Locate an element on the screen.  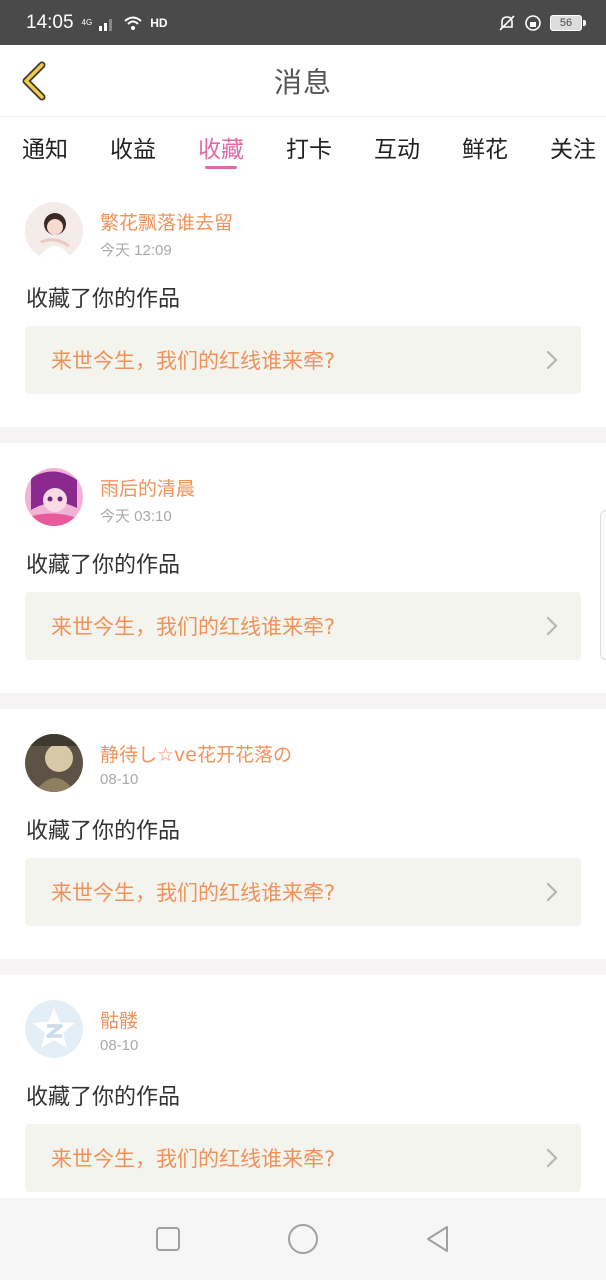
square-icon is located at coordinates (167, 1239).